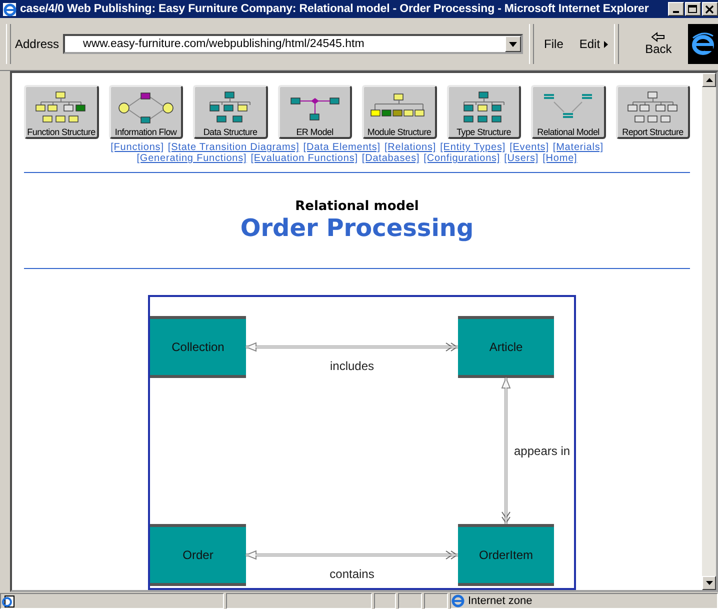 This screenshot has width=718, height=609. What do you see at coordinates (529, 147) in the screenshot?
I see `nav-link: [Events]` at bounding box center [529, 147].